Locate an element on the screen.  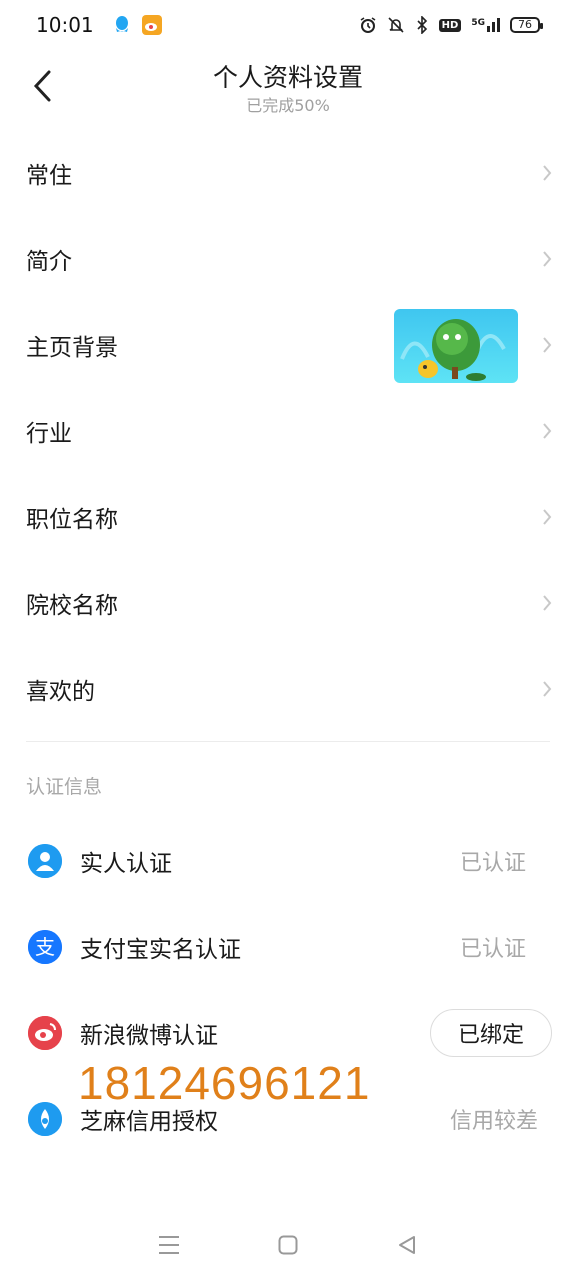
bluetooth-icon is located at coordinates (422, 25).